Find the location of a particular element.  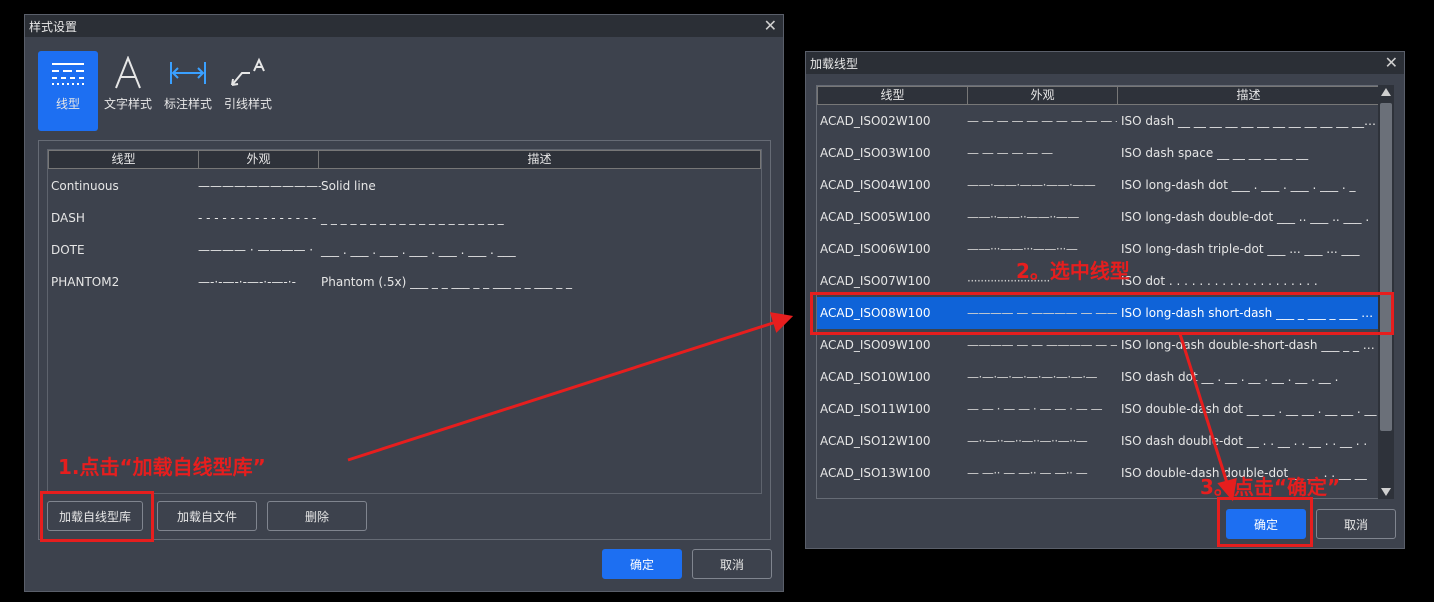

arrow-to-dialog is located at coordinates (562, 391).